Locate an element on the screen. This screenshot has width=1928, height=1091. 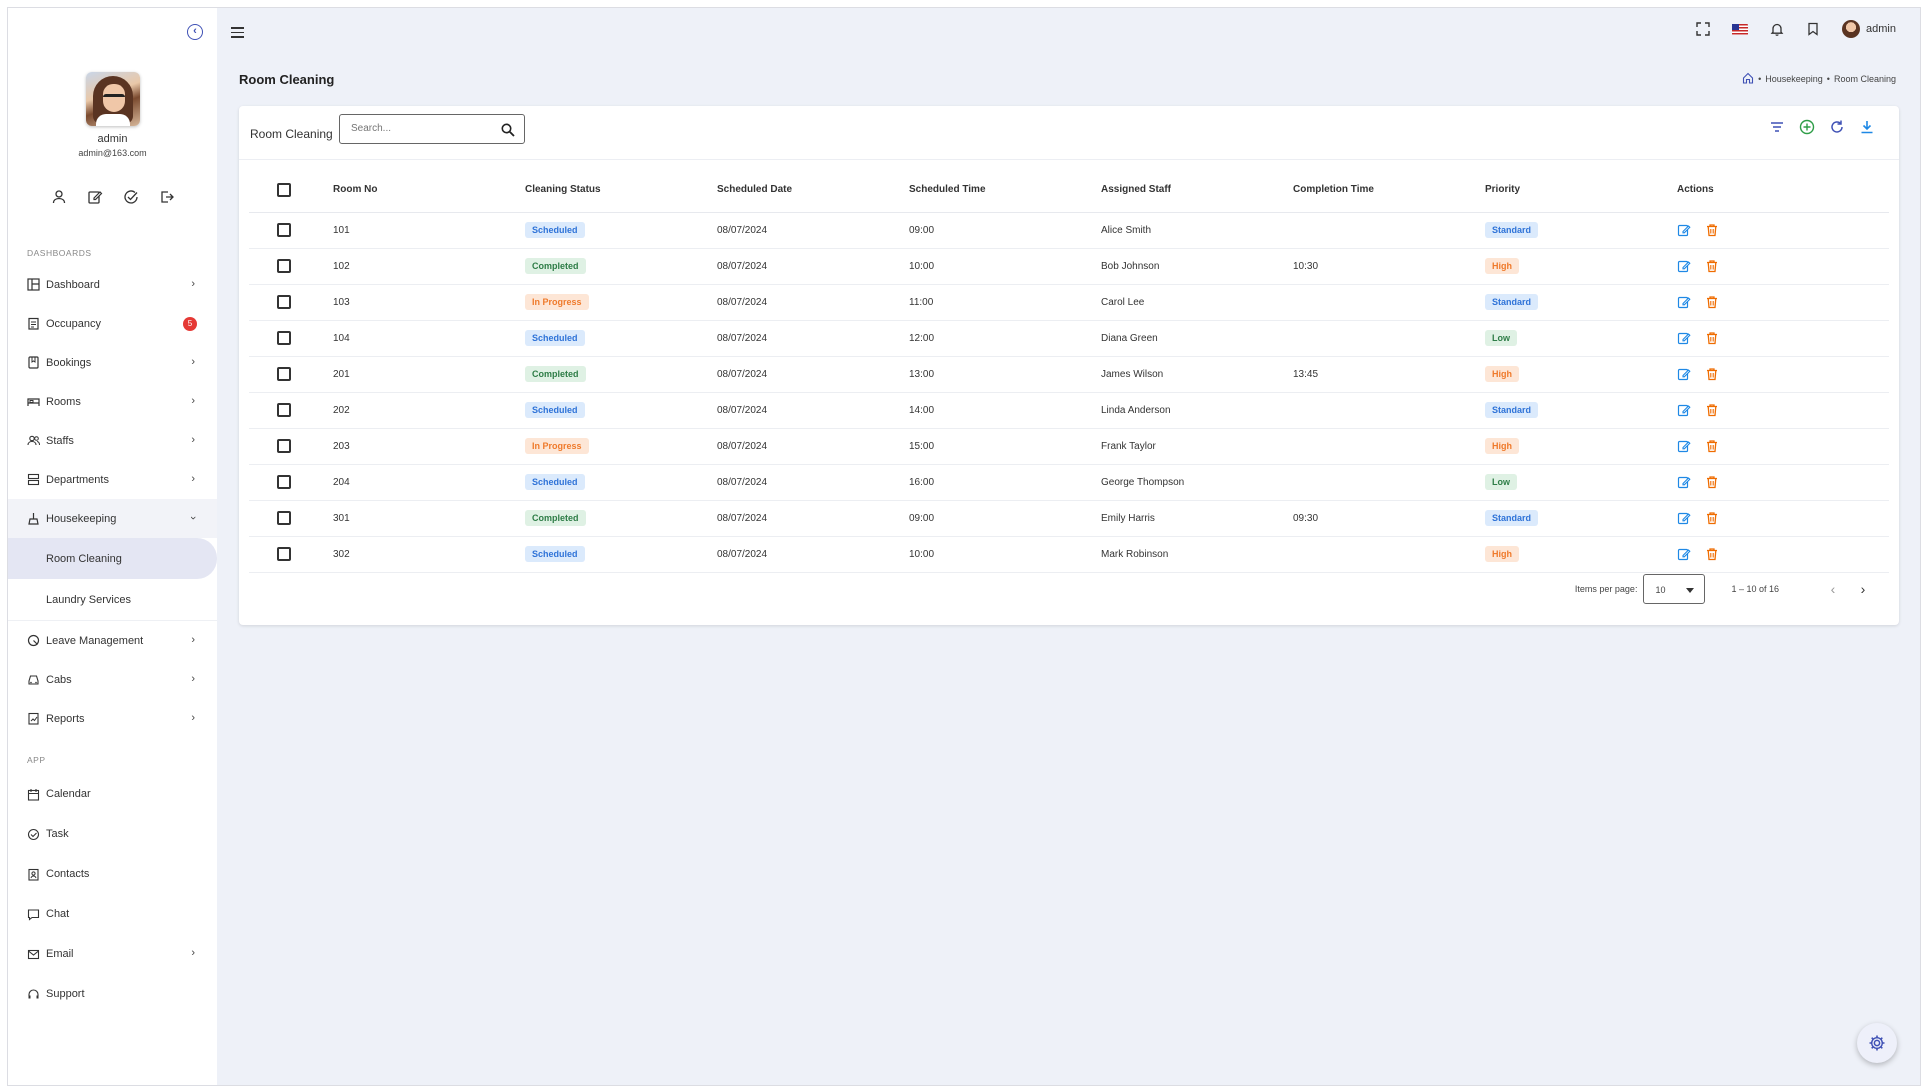
col-scheduled-time: Scheduled Time is located at coordinates (1005, 190).